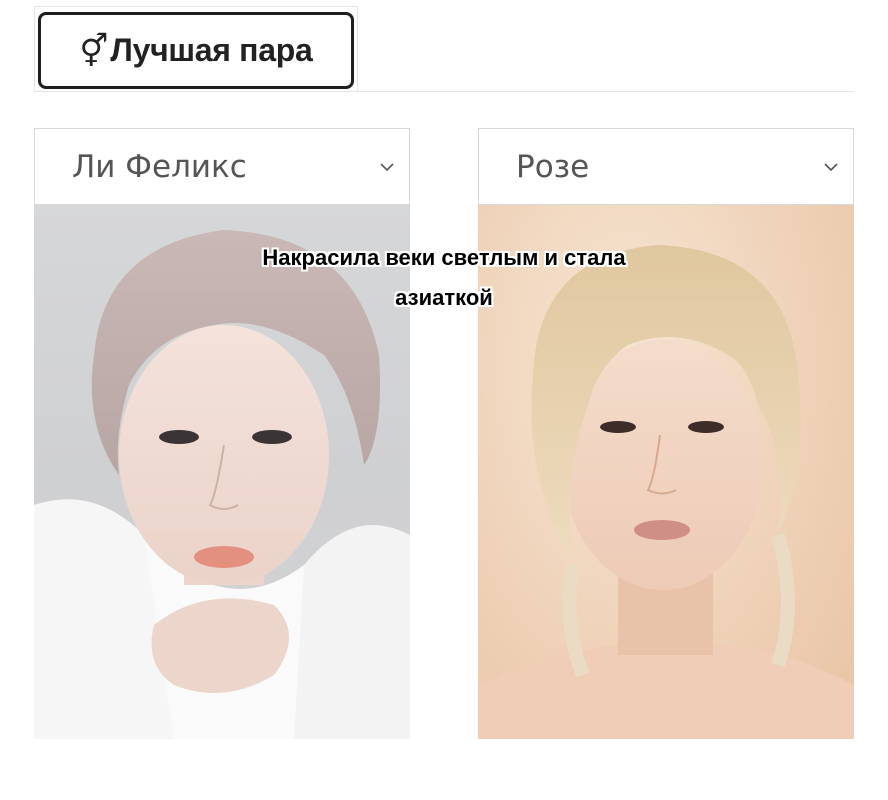 This screenshot has height=800, width=888. I want to click on tab-divider, so click(444, 91).